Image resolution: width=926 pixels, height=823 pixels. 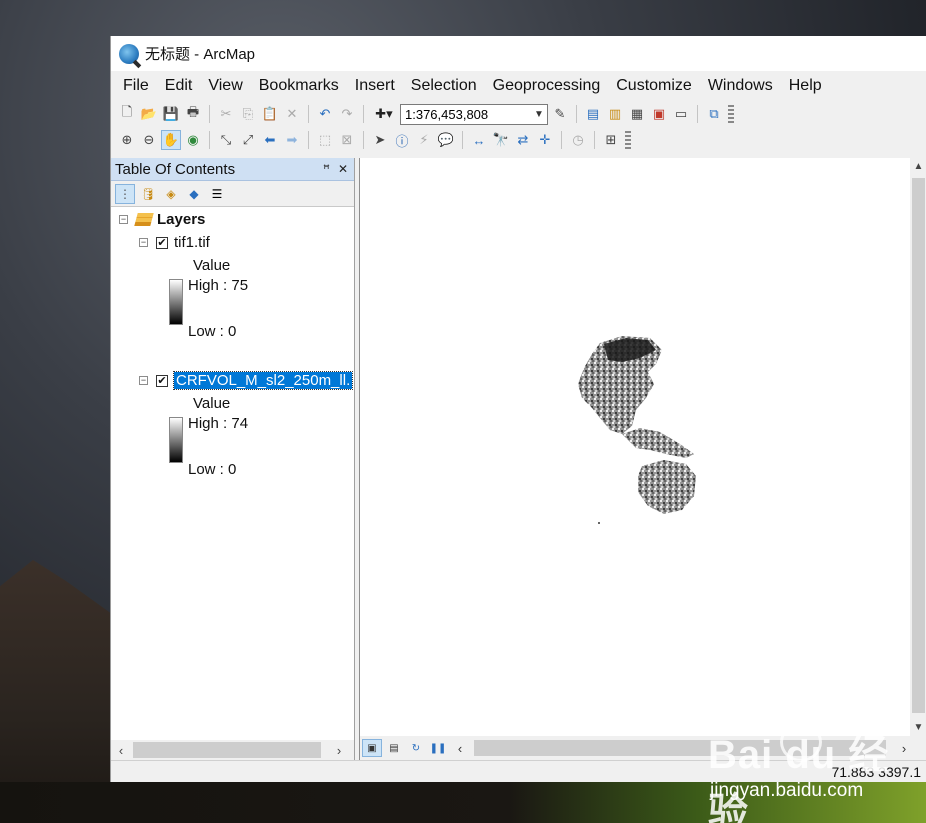 What do you see at coordinates (127, 140) in the screenshot?
I see `zoom-in-icon: ⊕` at bounding box center [127, 140].